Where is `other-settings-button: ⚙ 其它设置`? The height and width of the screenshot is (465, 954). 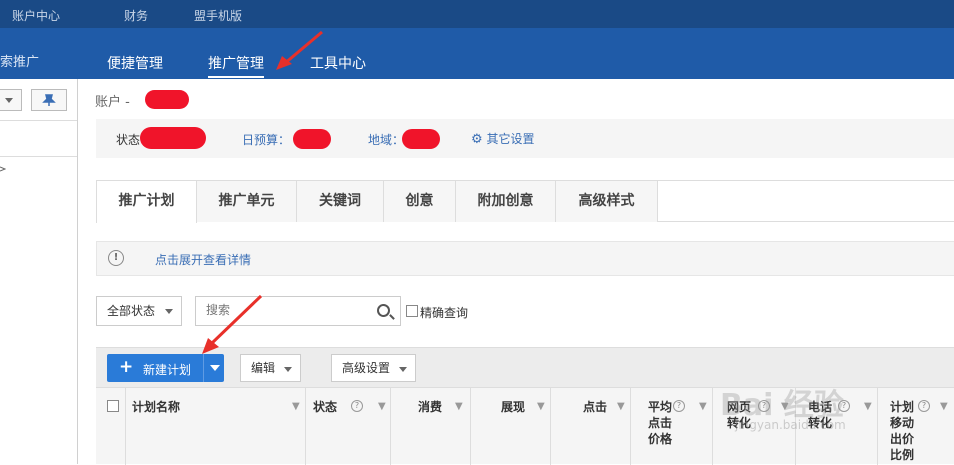 other-settings-button: ⚙ 其它设置 is located at coordinates (503, 138).